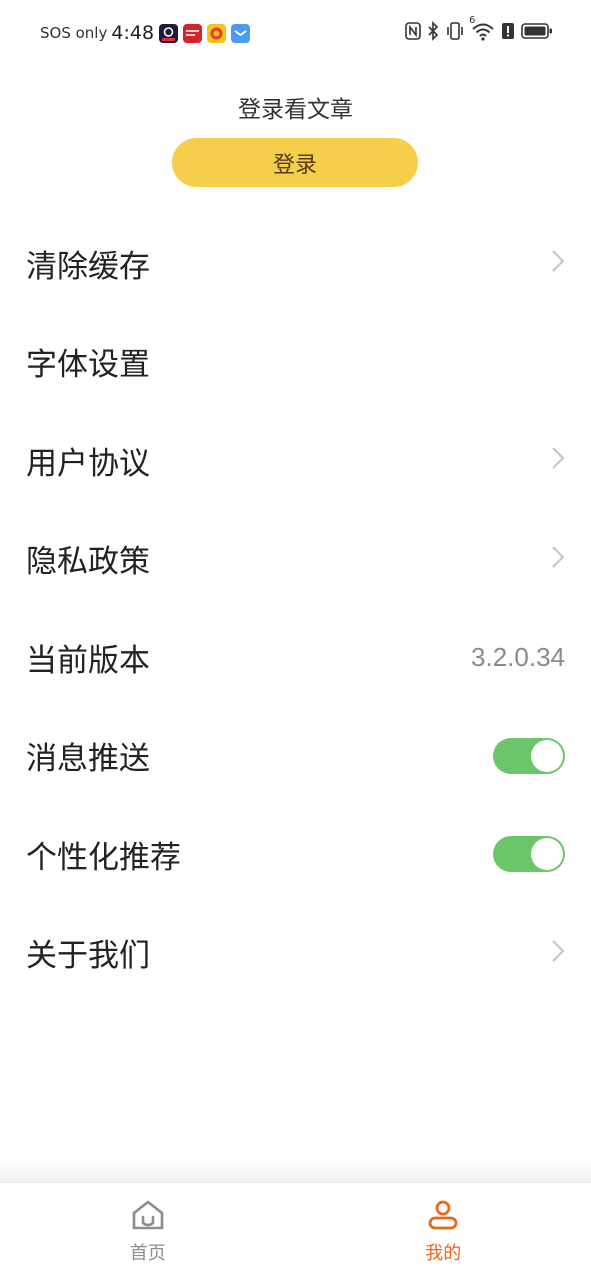 The image size is (591, 1280). Describe the element at coordinates (74, 33) in the screenshot. I see `carrier-text: SOS only` at that location.